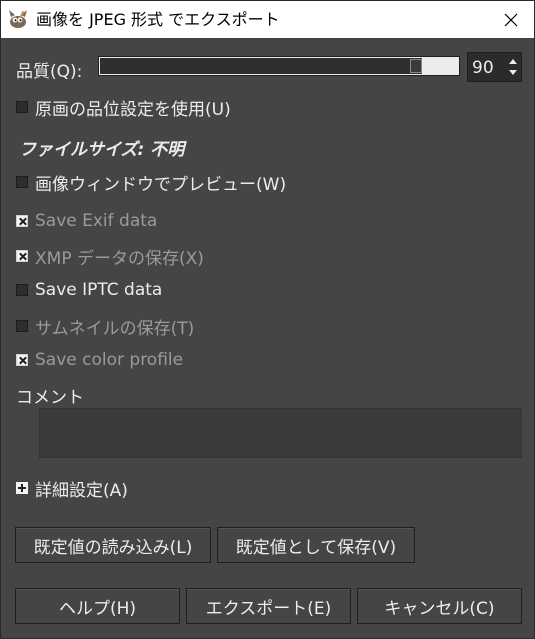 This screenshot has height=639, width=535. Describe the element at coordinates (280, 433) in the screenshot. I see `comment-textarea` at that location.